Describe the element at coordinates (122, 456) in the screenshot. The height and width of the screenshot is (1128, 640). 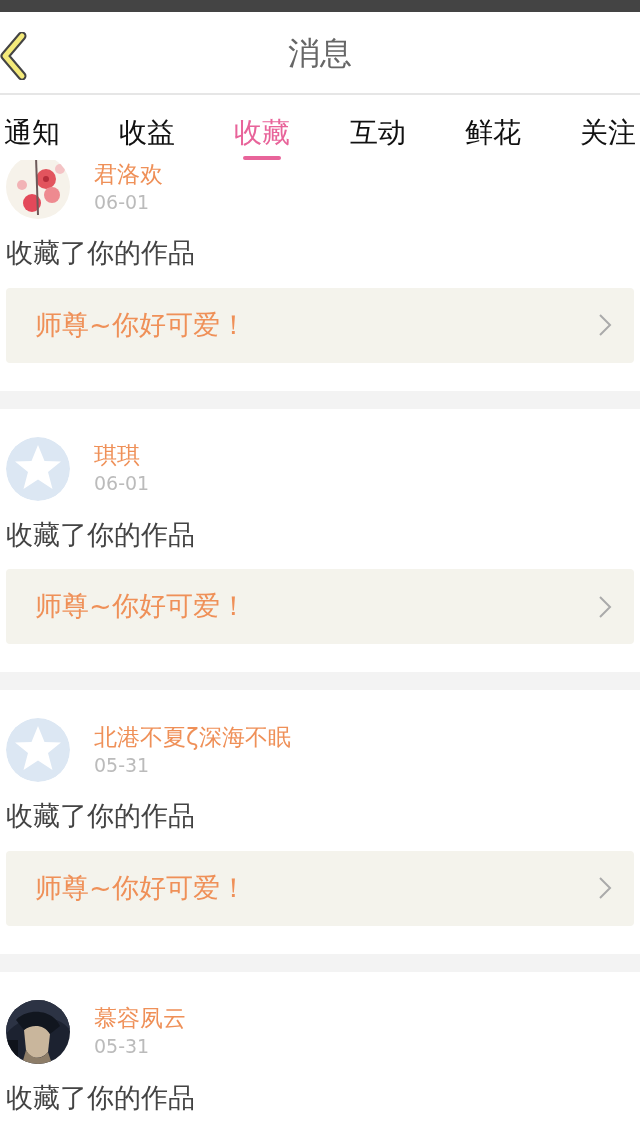
I see `user-name: 琪琪` at that location.